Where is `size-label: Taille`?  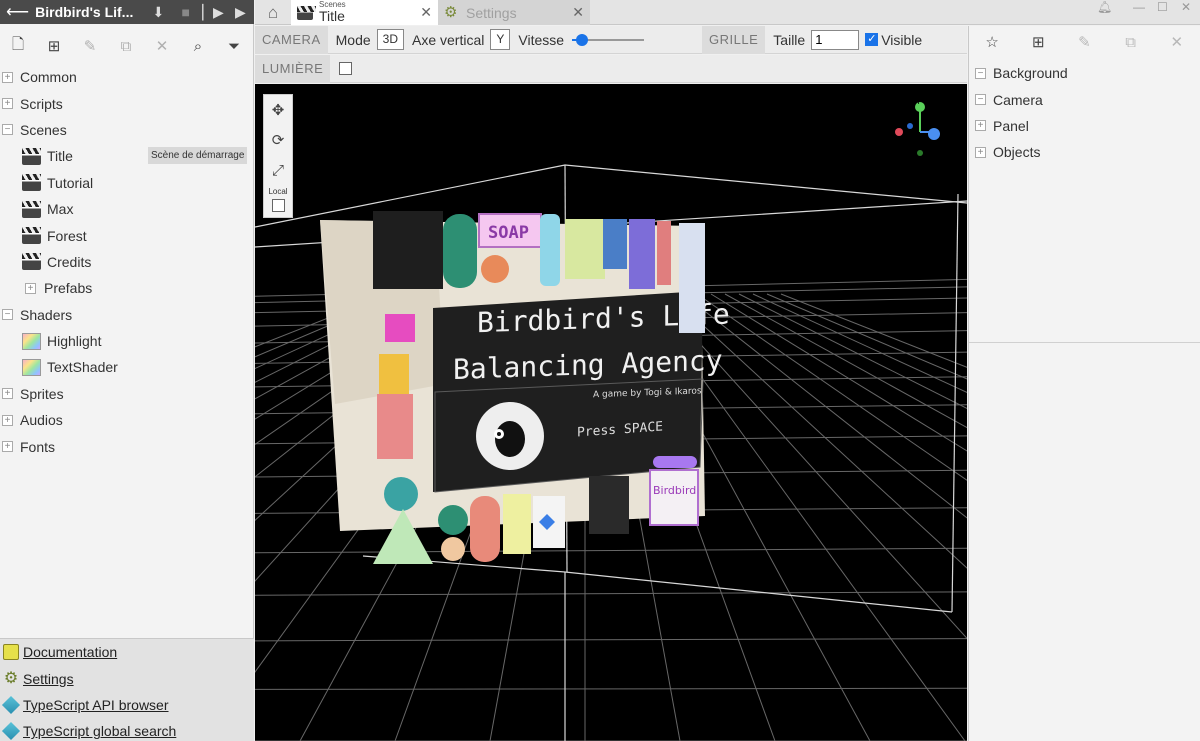
size-label: Taille is located at coordinates (789, 39).